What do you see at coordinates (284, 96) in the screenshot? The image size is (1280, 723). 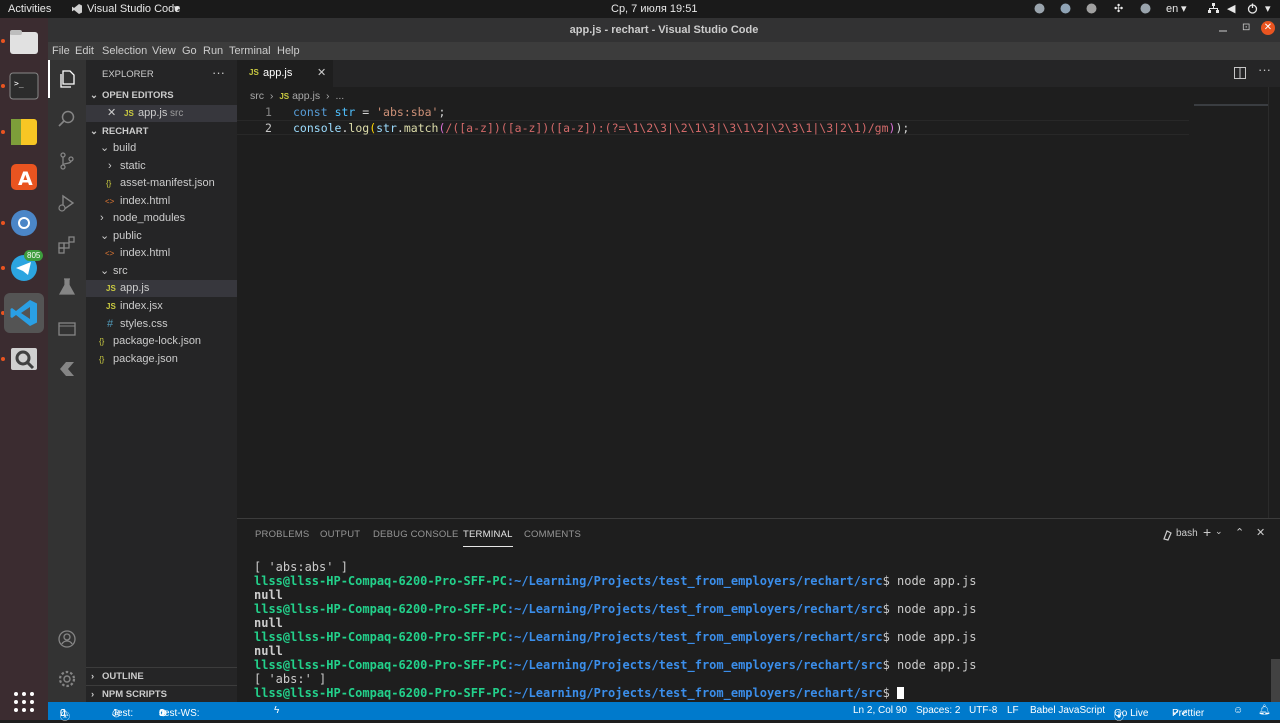 I see `js-file-icon: JS` at bounding box center [284, 96].